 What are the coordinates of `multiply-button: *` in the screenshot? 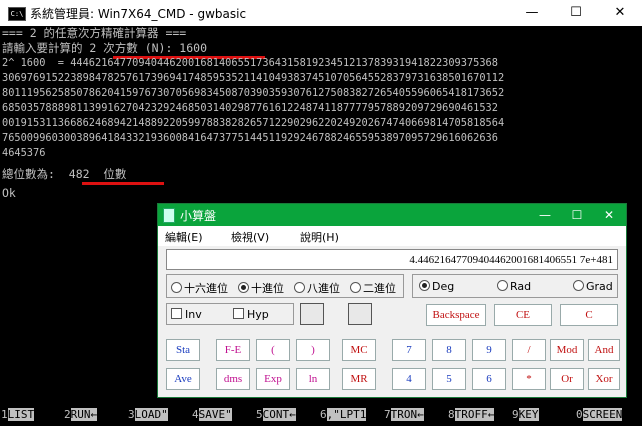 It's located at (529, 379).